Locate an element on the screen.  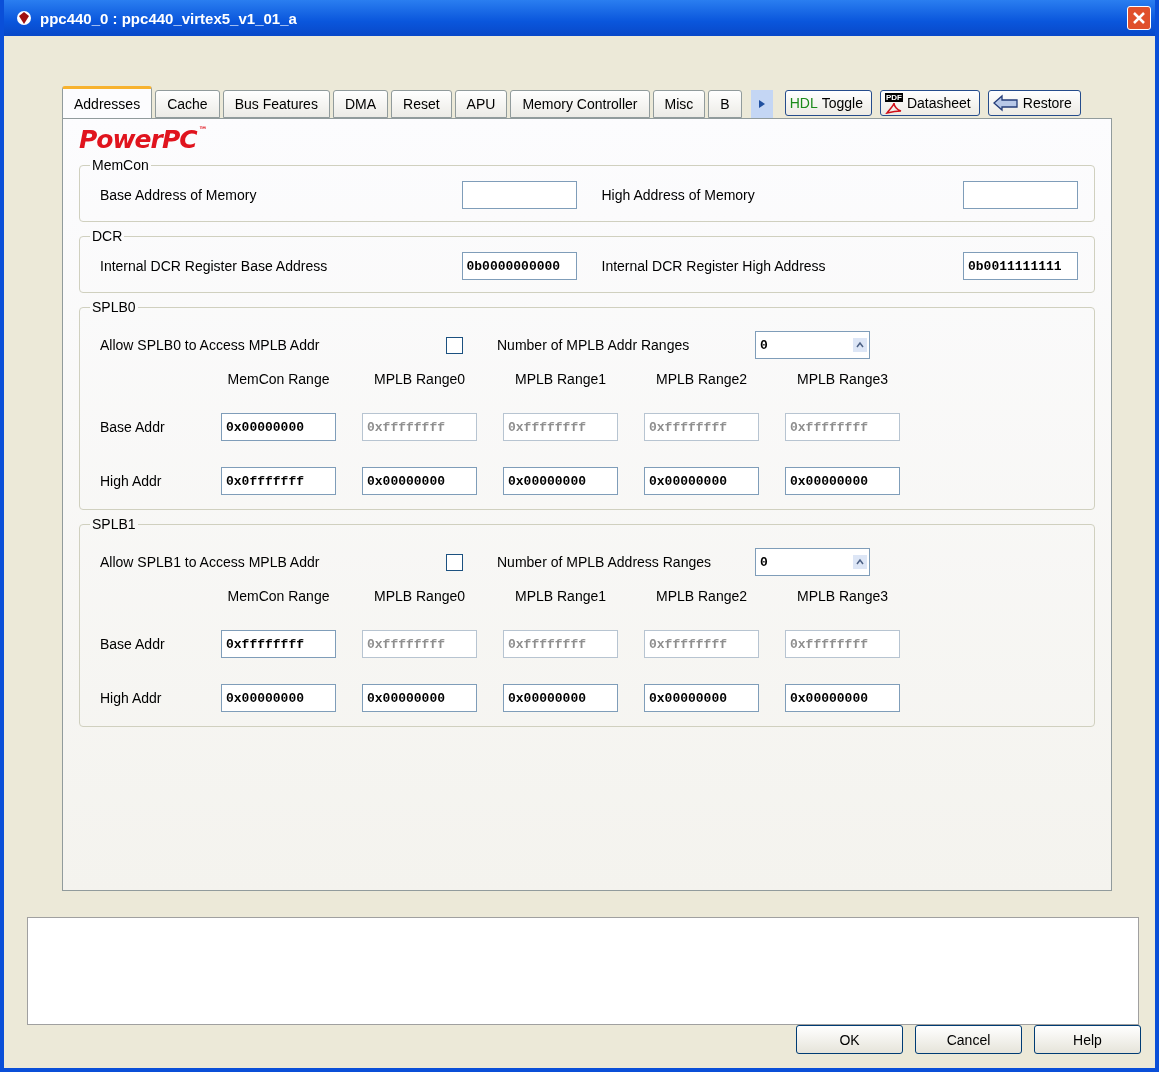
tab: Addresses is located at coordinates (107, 102).